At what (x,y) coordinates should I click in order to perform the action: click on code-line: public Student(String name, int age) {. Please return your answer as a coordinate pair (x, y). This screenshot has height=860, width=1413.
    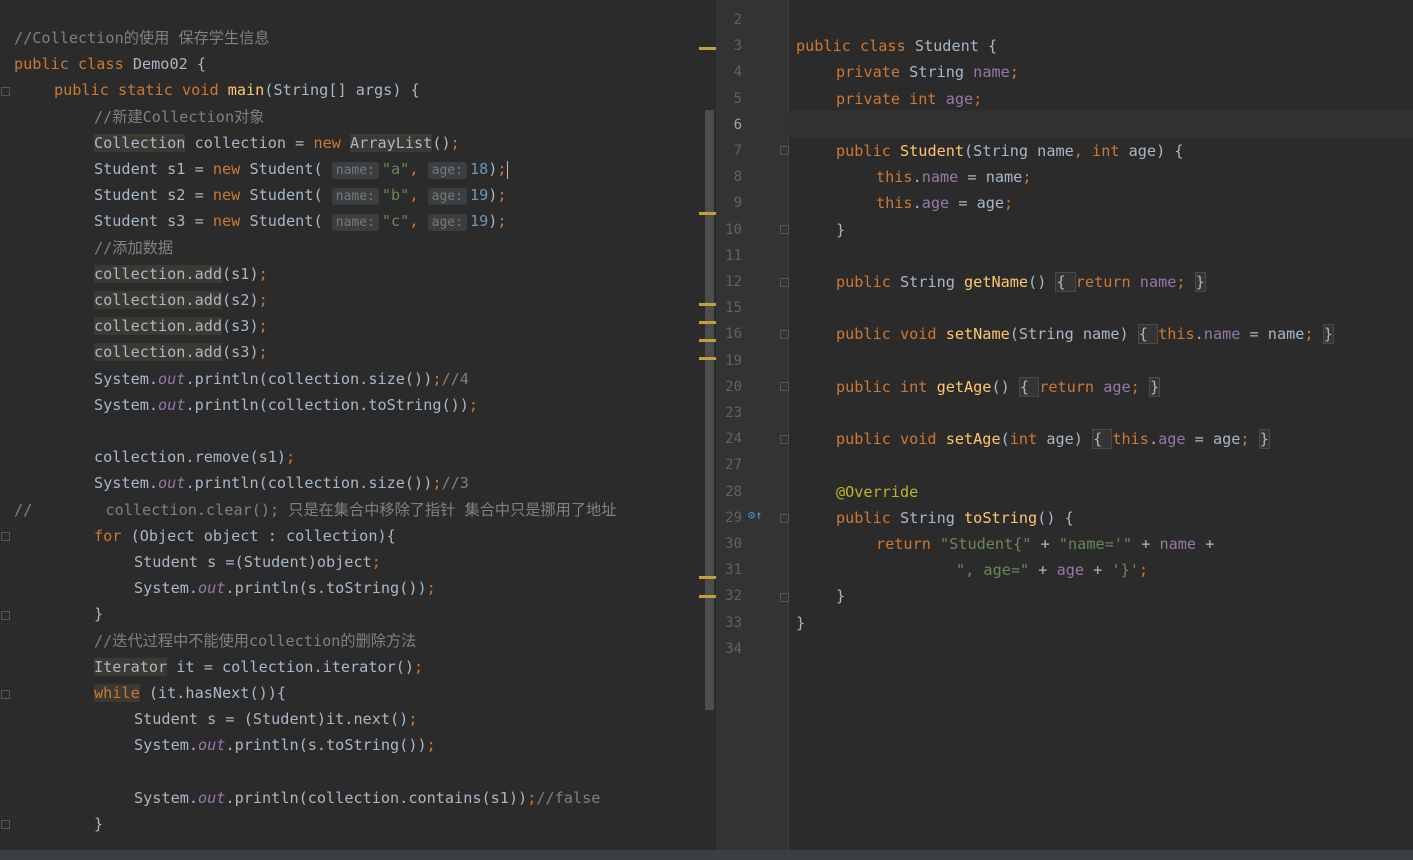
    Looking at the image, I should click on (1010, 151).